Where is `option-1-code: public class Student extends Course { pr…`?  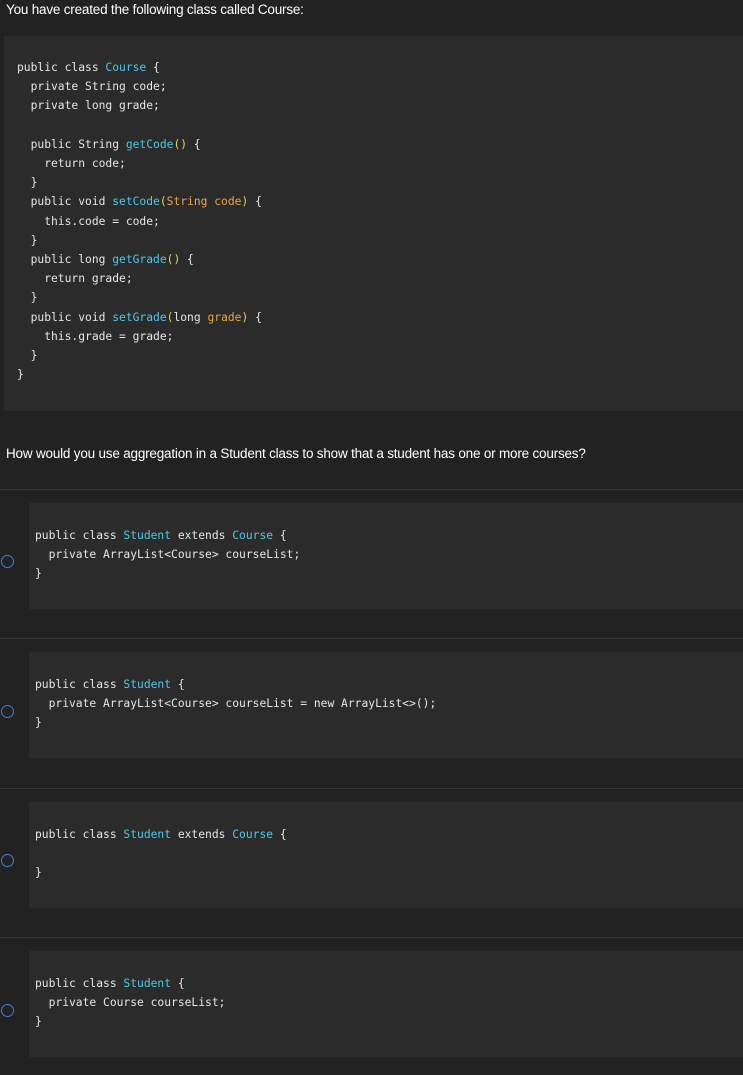 option-1-code: public class Student extends Course { pr… is located at coordinates (168, 555).